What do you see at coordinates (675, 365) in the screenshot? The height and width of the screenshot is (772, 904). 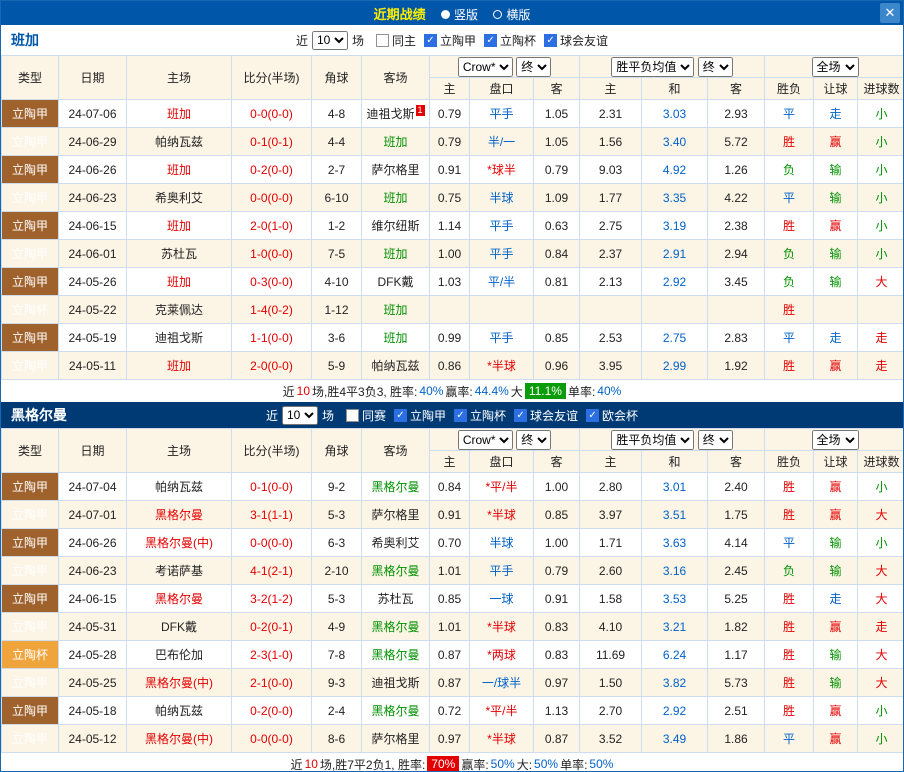 I see `euro-draw-odds-cell: 2.99` at bounding box center [675, 365].